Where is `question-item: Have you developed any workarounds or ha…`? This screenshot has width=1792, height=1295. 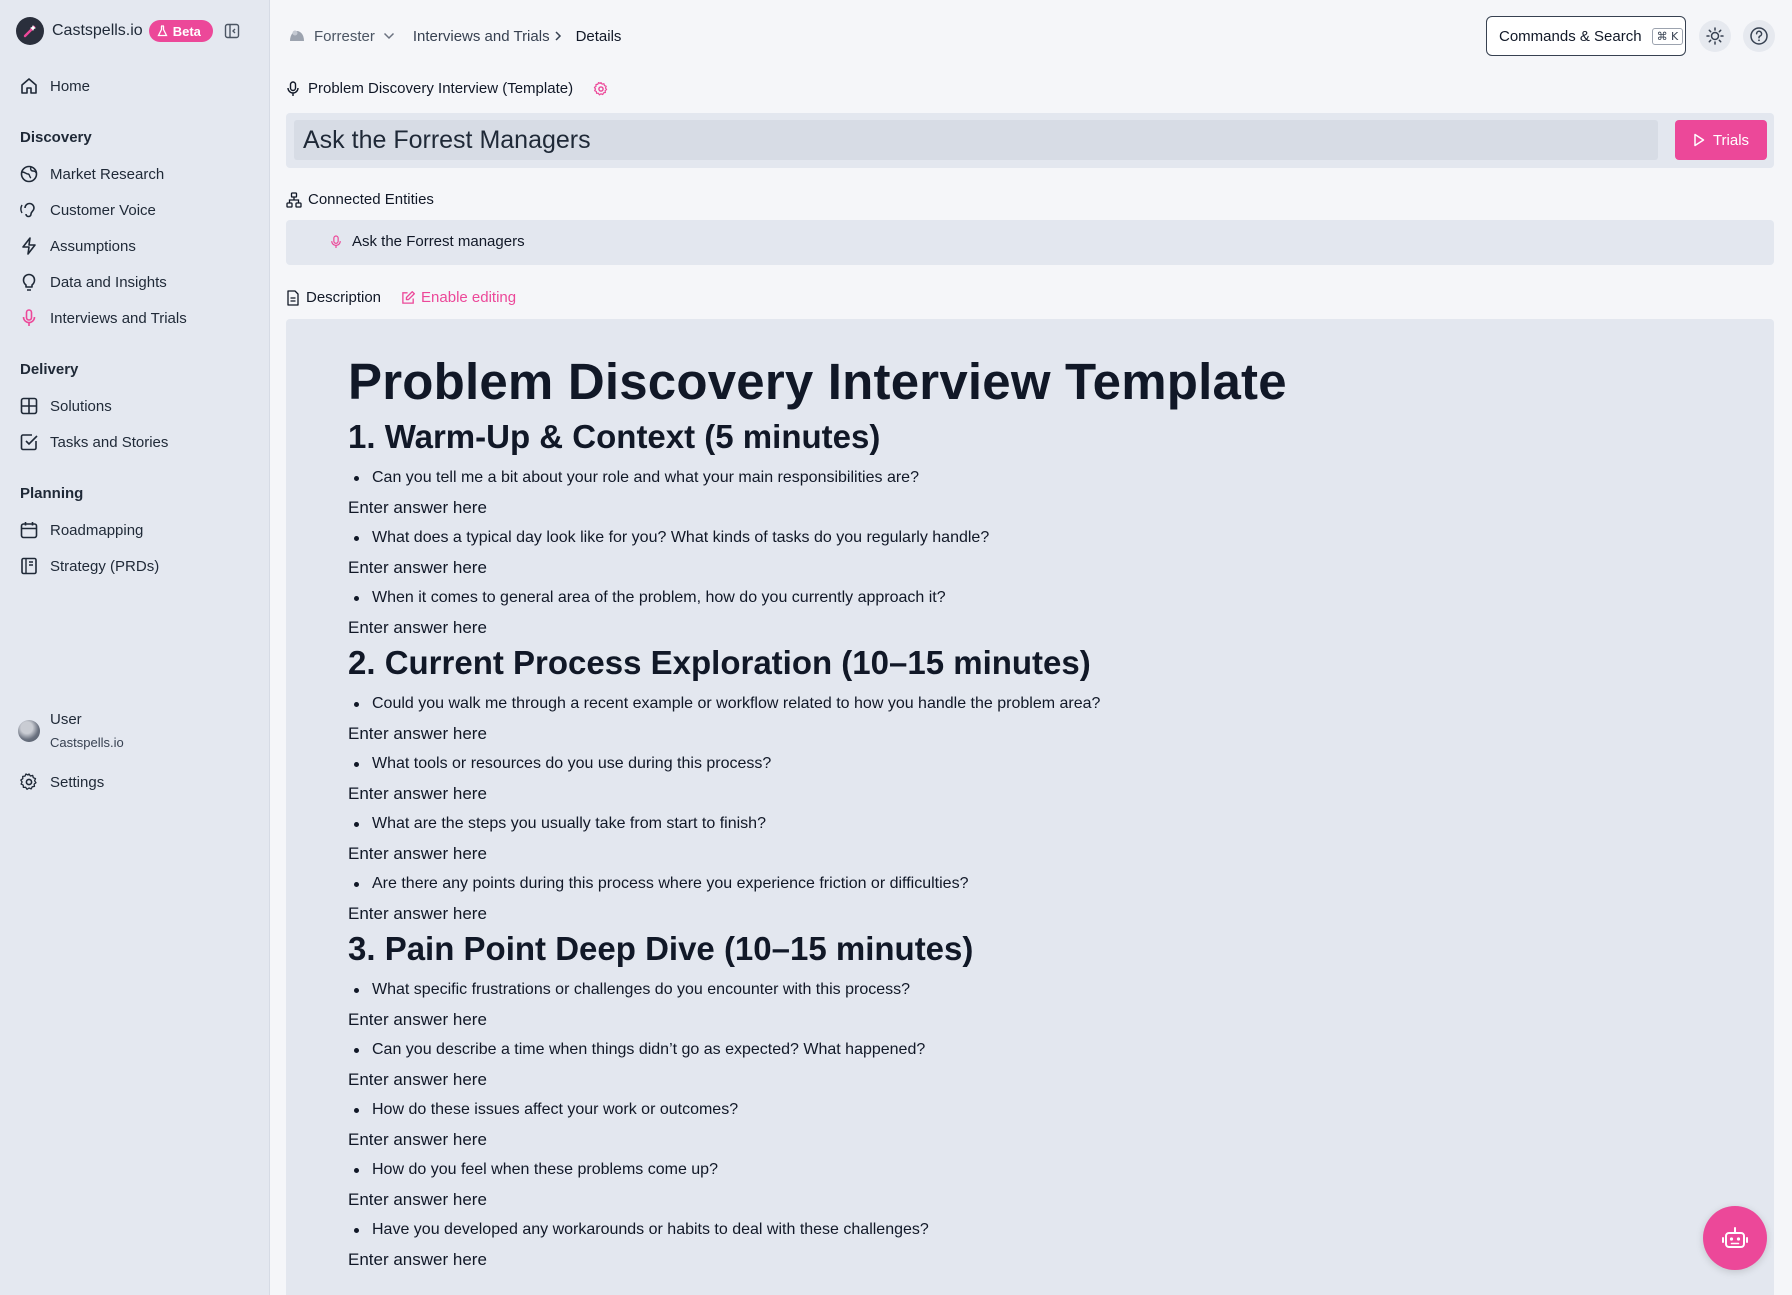 question-item: Have you developed any workarounds or ha… is located at coordinates (1038, 1230).